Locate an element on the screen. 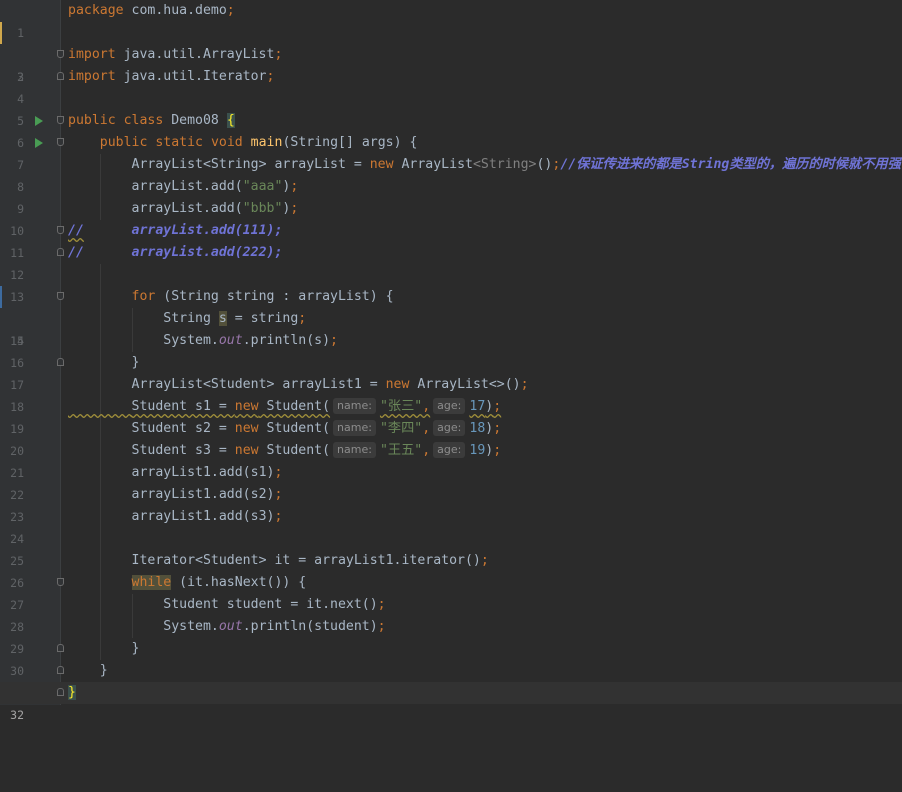 The width and height of the screenshot is (902, 792). code-text: String s = string; is located at coordinates (235, 318).